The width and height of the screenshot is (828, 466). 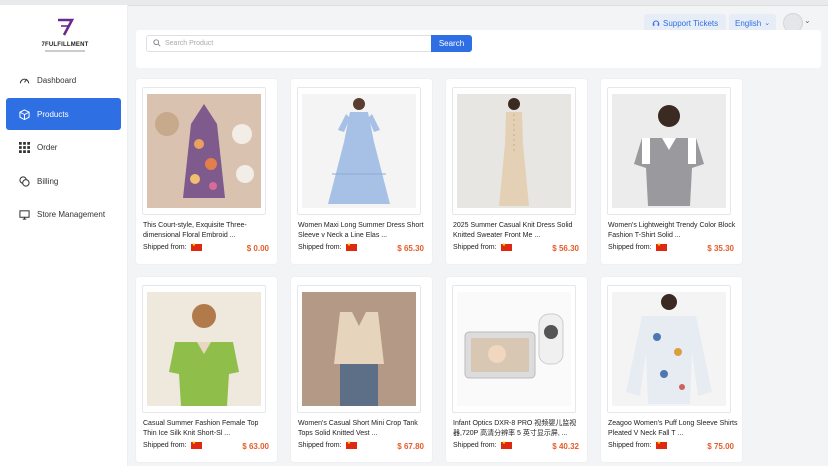 I want to click on store-icon, so click(x=24, y=214).